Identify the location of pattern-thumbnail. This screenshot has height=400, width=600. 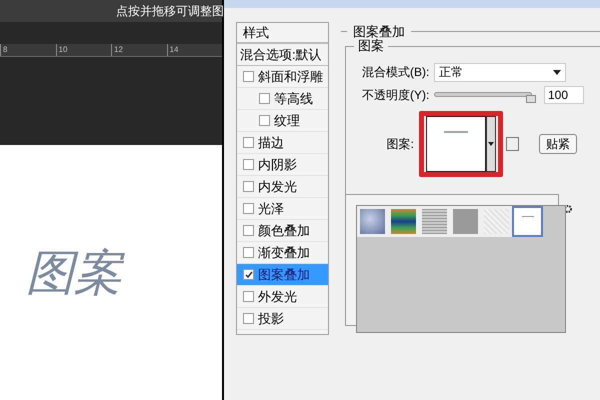
(527, 221).